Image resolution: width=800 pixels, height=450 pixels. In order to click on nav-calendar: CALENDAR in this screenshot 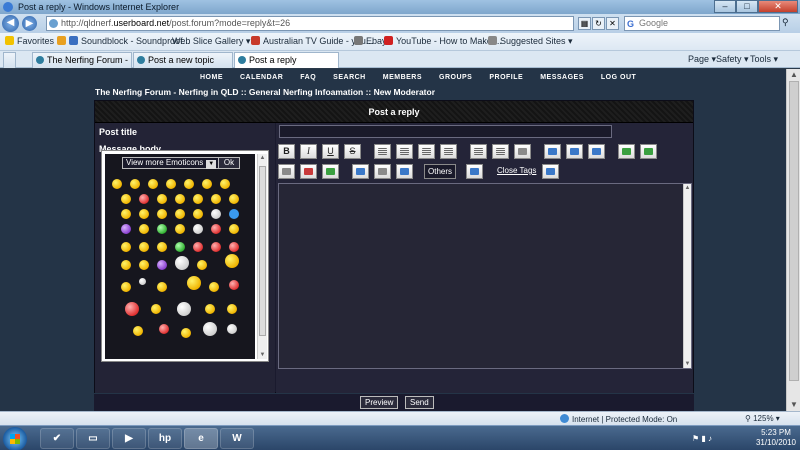, I will do `click(261, 79)`.